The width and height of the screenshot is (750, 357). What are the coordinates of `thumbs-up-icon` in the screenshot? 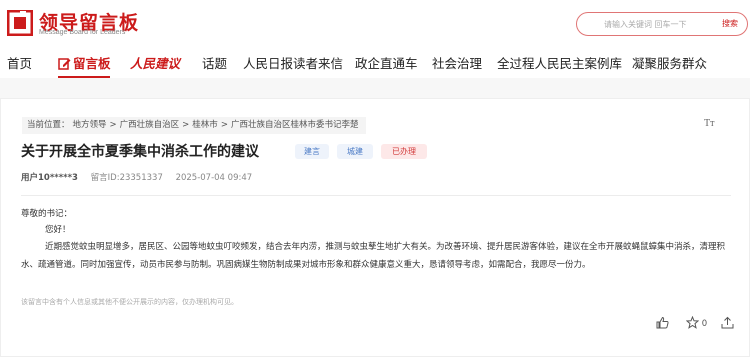 It's located at (662, 322).